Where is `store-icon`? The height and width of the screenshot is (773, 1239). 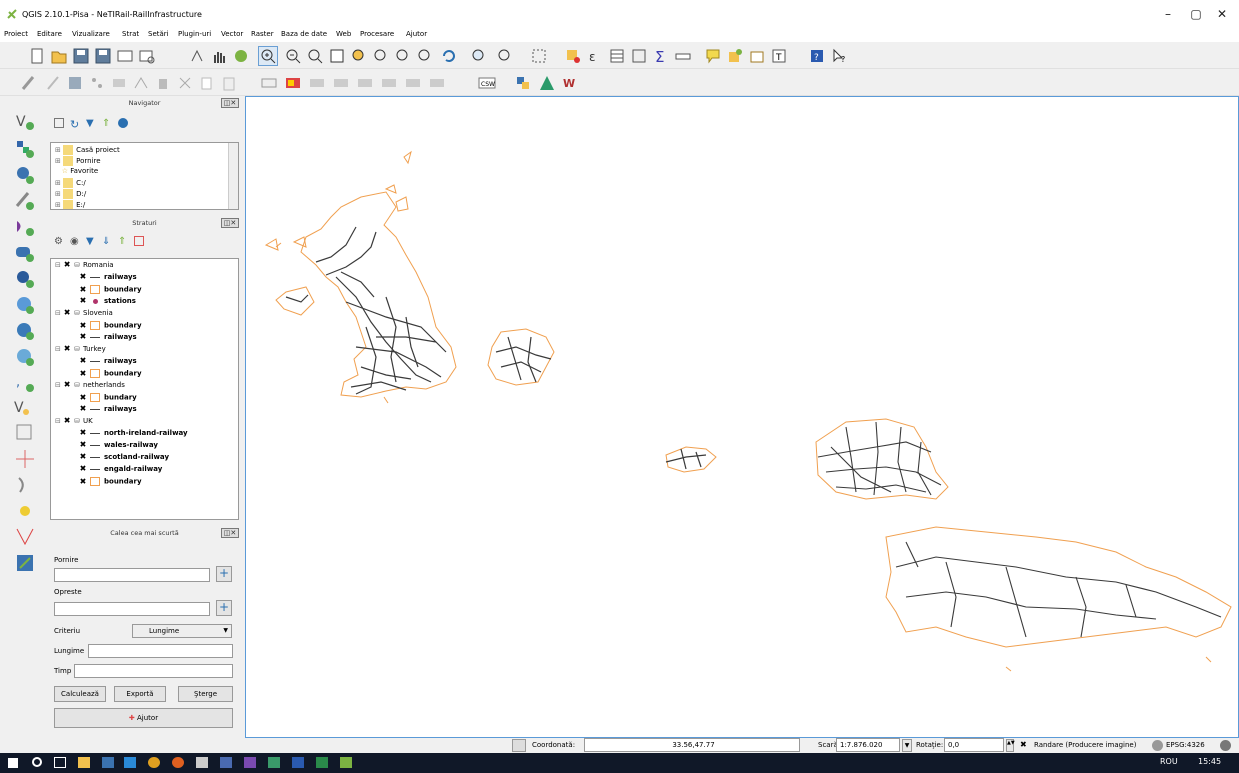
store-icon is located at coordinates (202, 762).